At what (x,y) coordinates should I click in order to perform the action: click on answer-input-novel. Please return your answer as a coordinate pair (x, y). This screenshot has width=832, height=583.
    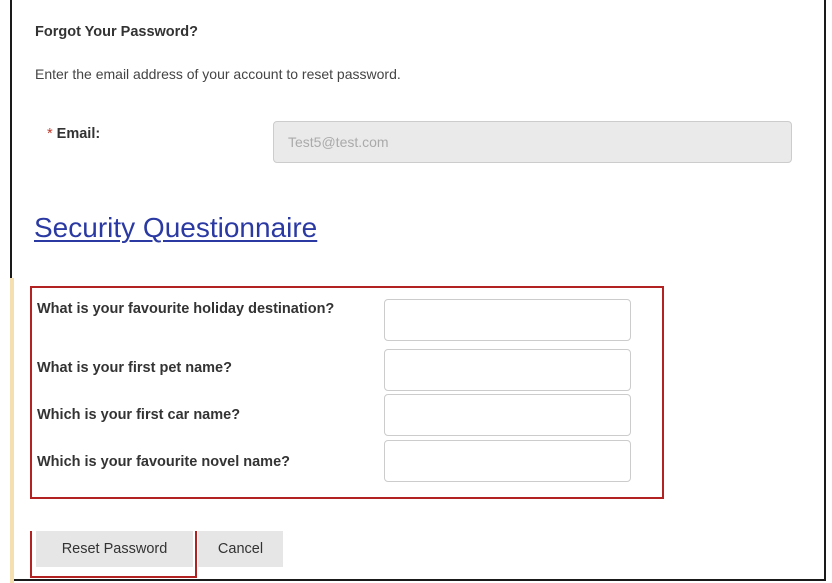
    Looking at the image, I should click on (507, 461).